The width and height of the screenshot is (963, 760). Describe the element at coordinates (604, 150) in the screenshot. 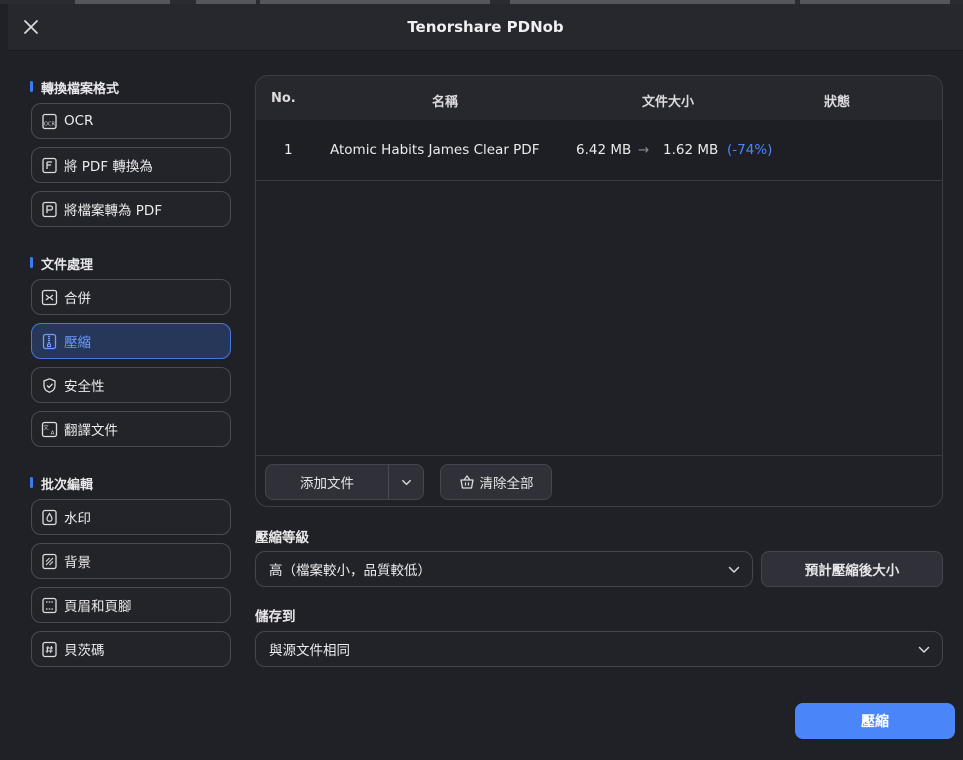

I see `original-size: 6.42 MB` at that location.